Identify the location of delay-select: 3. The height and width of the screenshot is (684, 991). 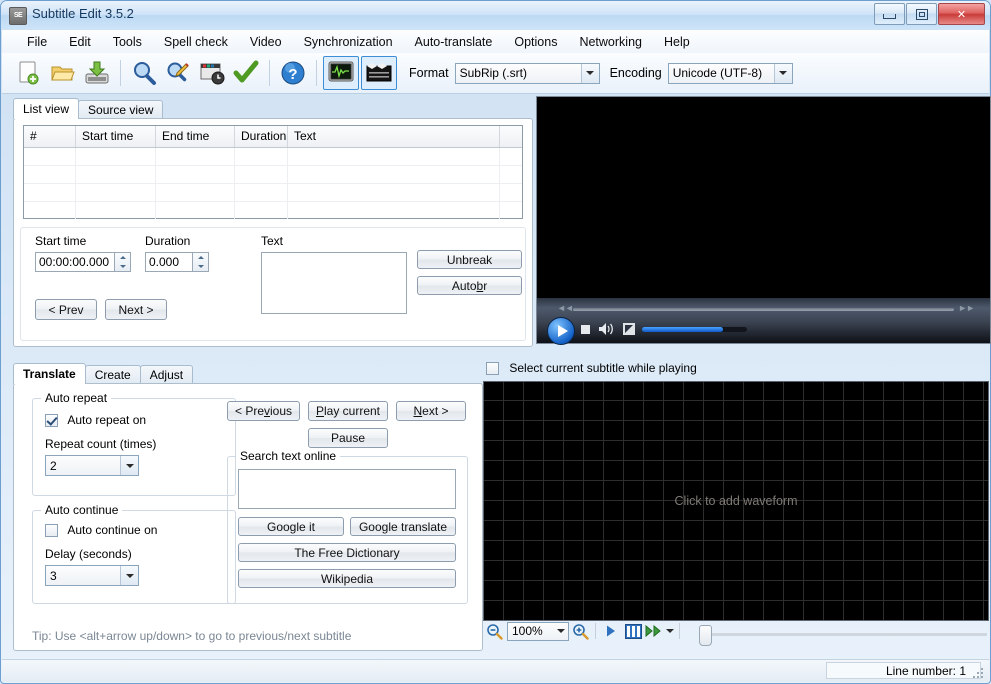
(92, 575).